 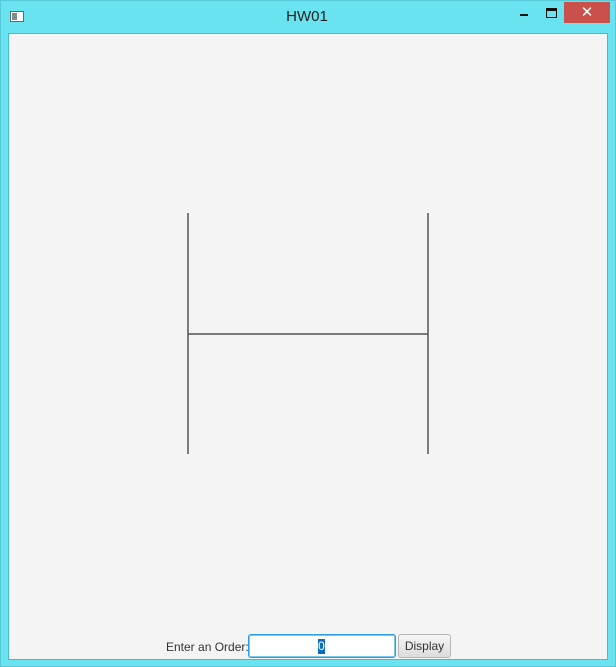 I want to click on order-input-selection: 0, so click(x=321, y=646).